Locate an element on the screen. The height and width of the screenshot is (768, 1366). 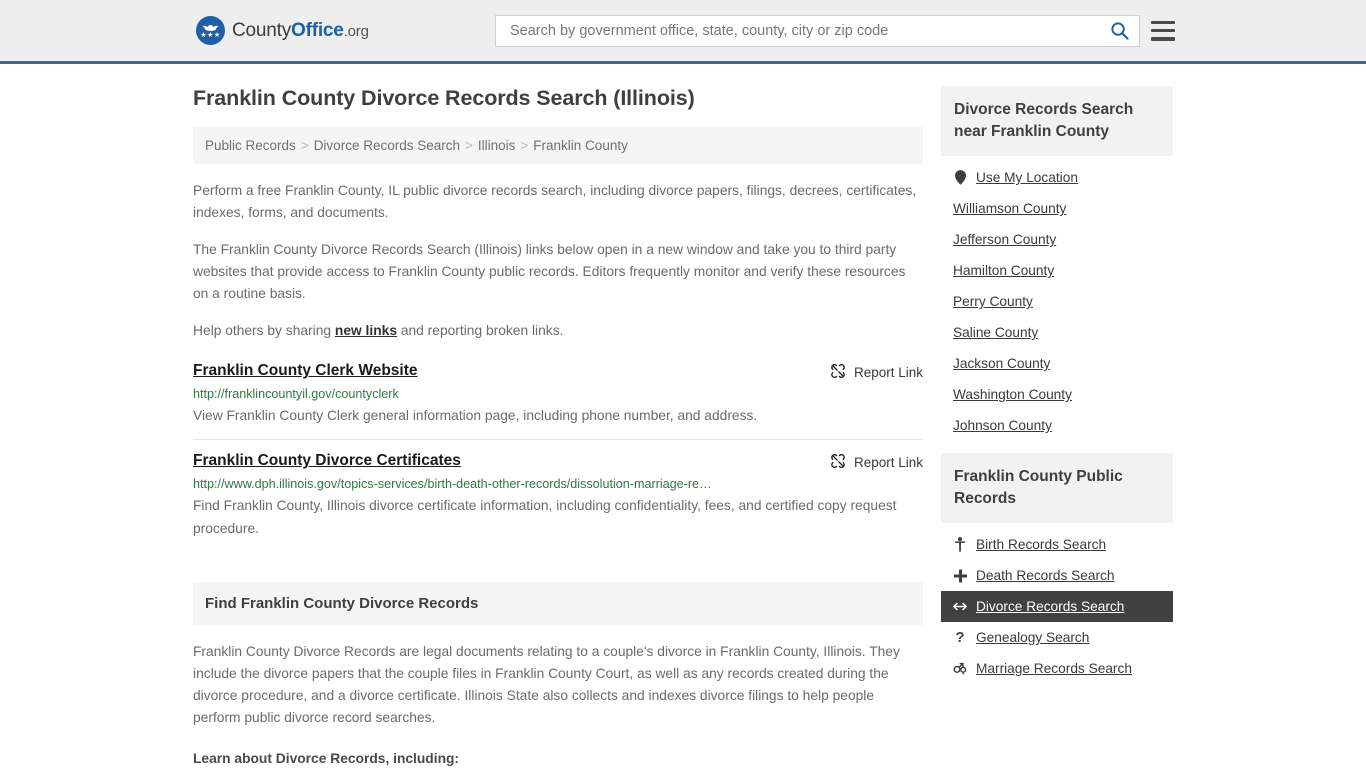
sidebar-item-label: Williamson County is located at coordinates (1010, 208).